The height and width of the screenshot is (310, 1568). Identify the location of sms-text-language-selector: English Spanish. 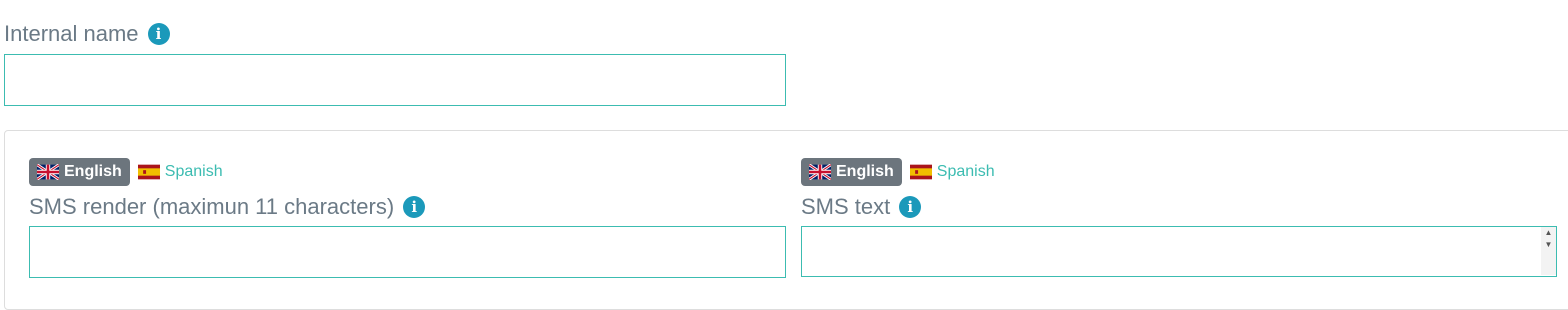
(898, 172).